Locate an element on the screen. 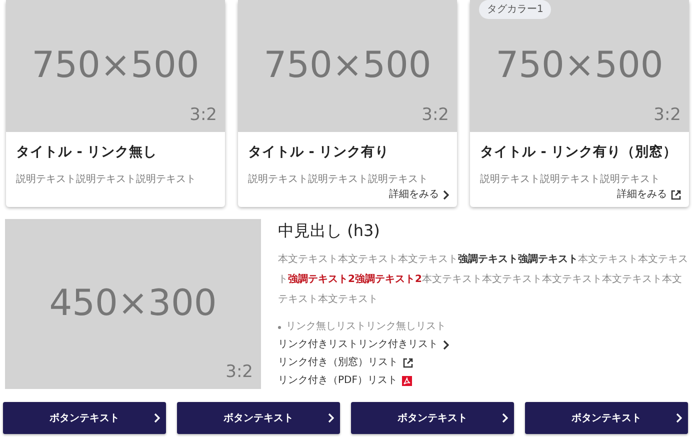 Image resolution: width=700 pixels, height=442 pixels. card-title: タイトル - リンク有り（別窓） is located at coordinates (579, 152).